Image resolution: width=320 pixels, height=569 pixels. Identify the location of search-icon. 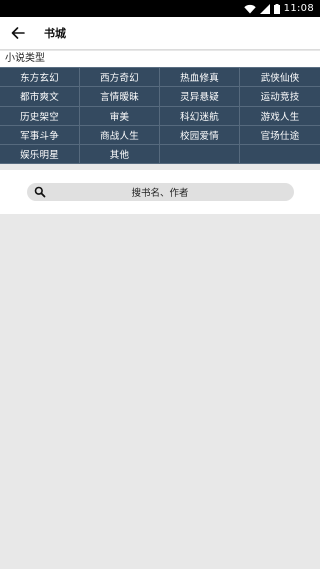
(39, 192).